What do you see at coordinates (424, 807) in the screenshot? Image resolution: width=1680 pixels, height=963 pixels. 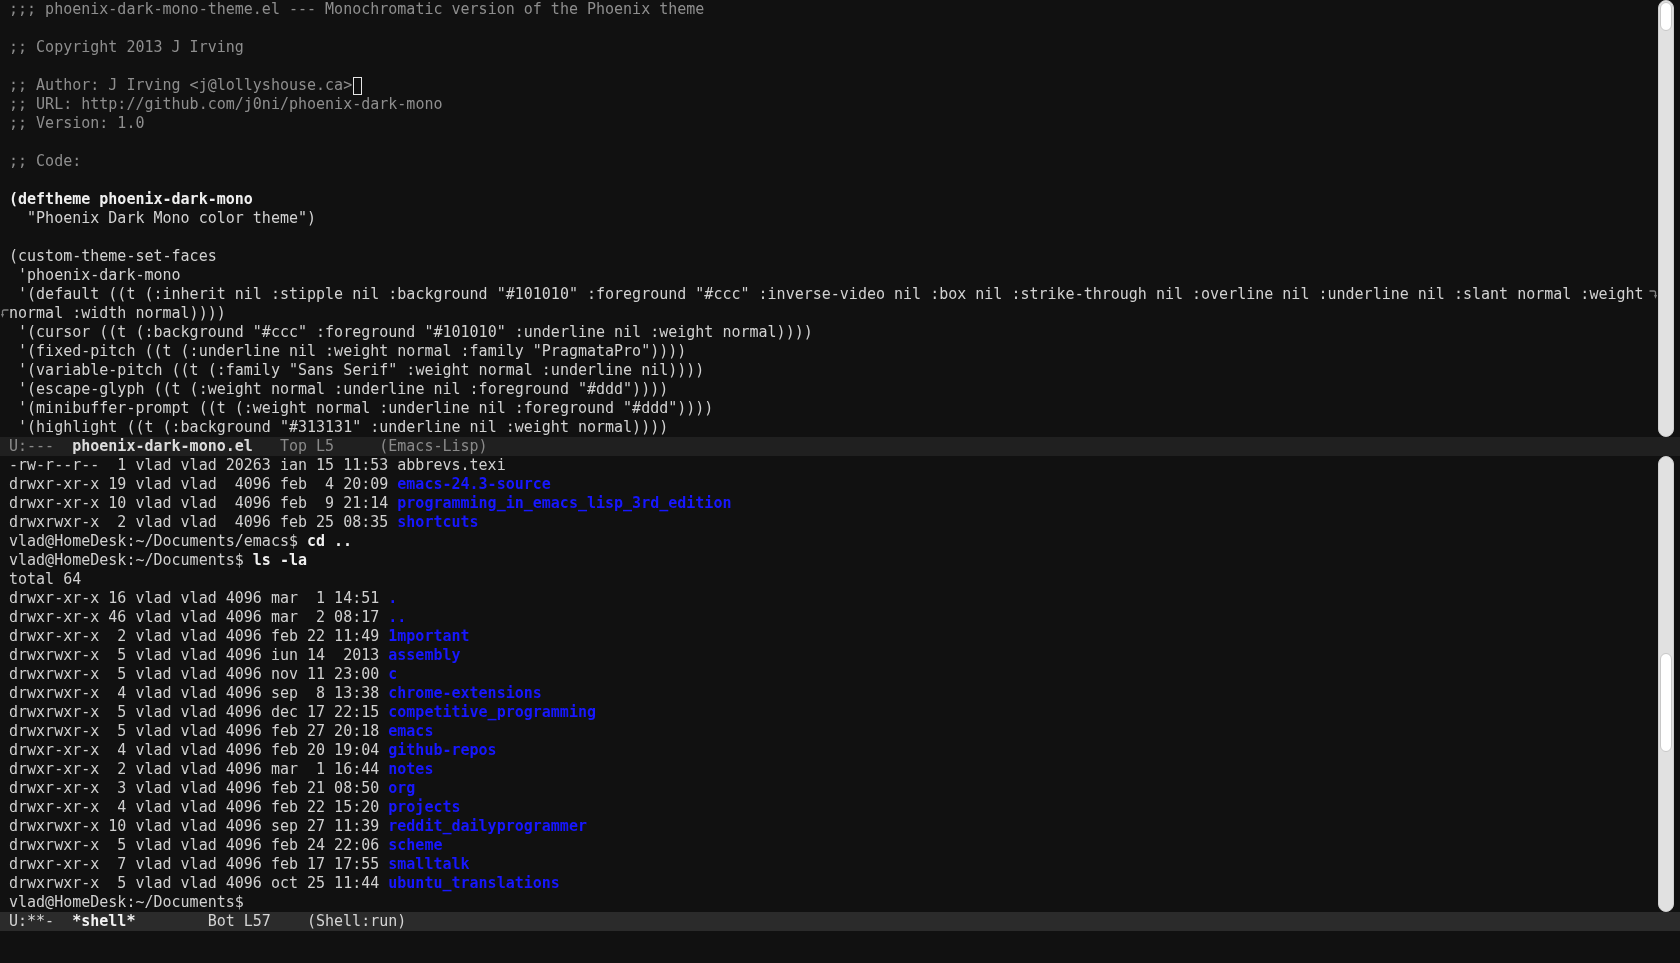 I see `directory-name: projects` at bounding box center [424, 807].